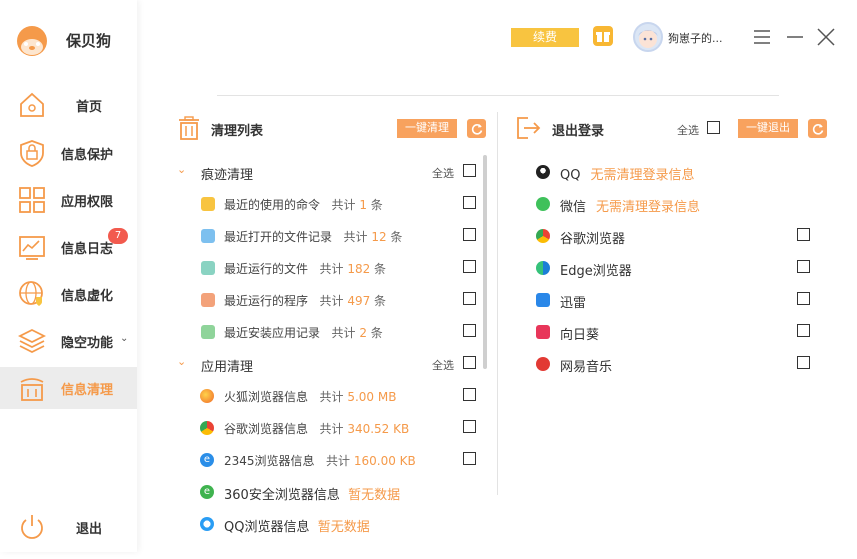  I want to click on group-title: 应用清理, so click(227, 367).